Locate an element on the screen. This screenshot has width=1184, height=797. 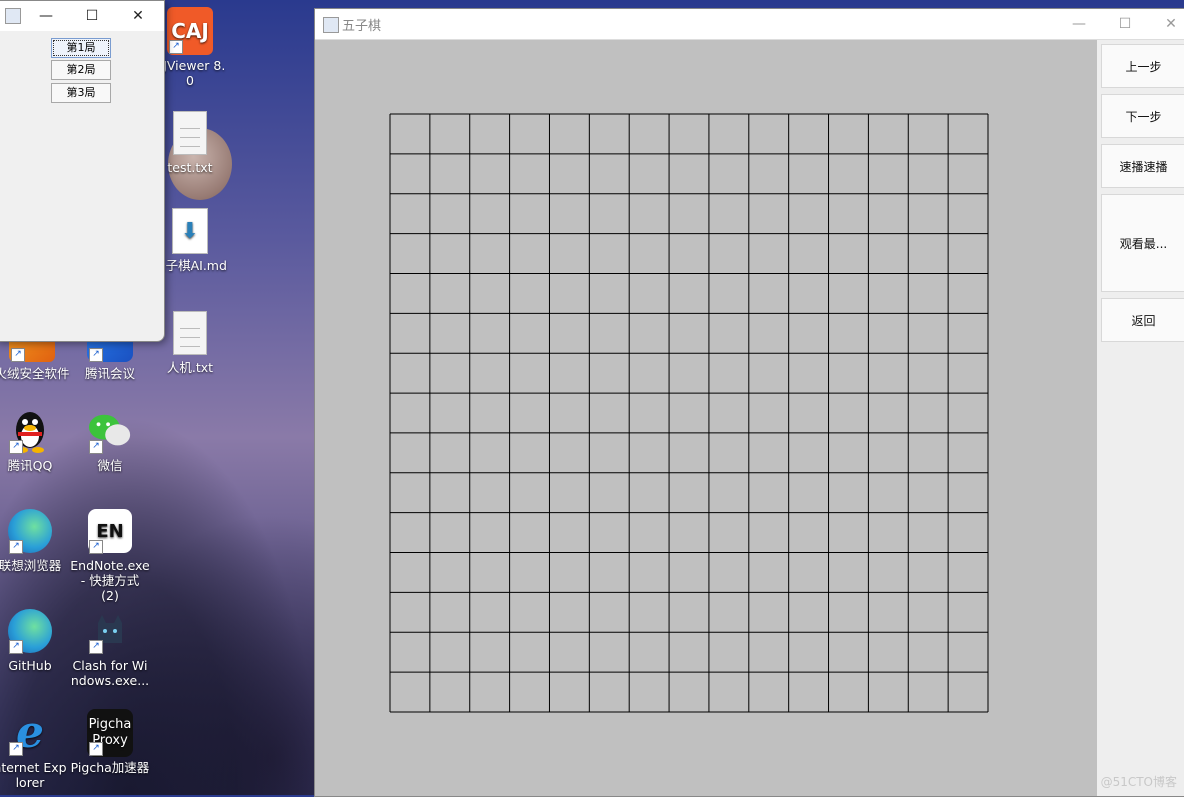
control-panel: 上一步 下一步 速播速播 观看最... 返回 @51CTO博客 is located at coordinates (1140, 418).